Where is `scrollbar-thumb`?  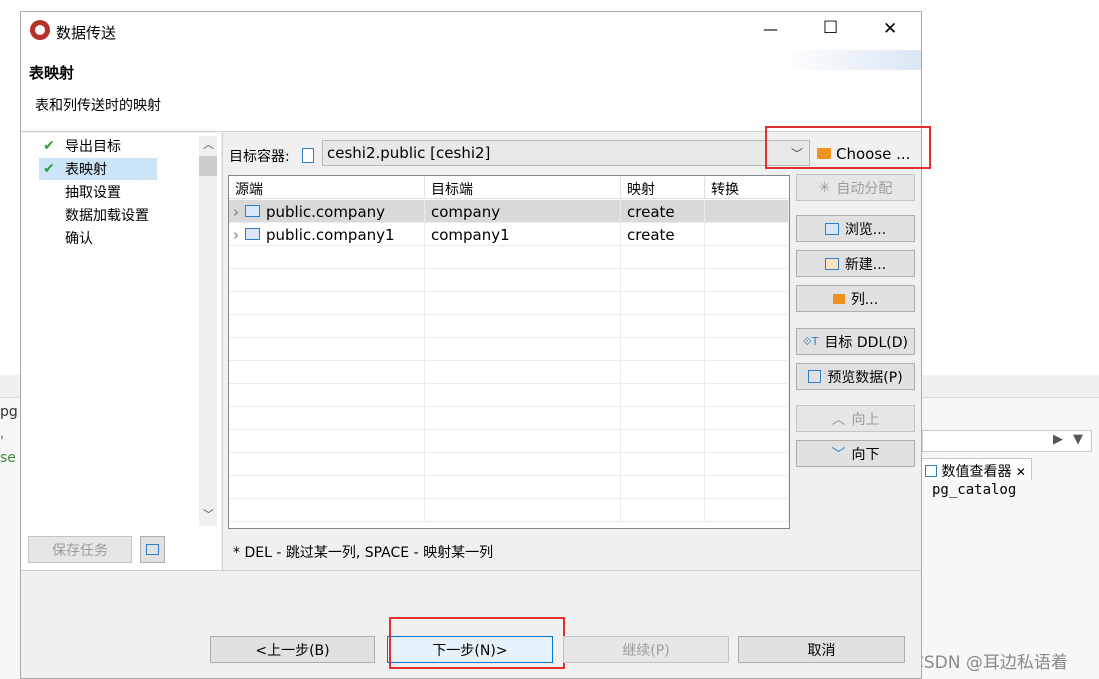 scrollbar-thumb is located at coordinates (208, 166).